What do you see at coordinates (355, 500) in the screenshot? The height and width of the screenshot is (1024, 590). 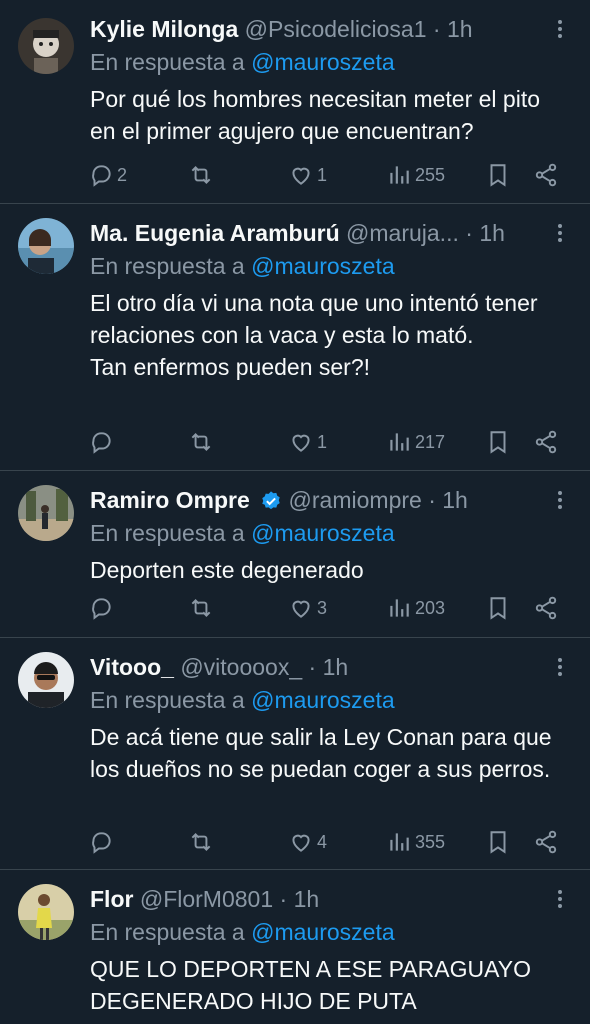 I see `user-handle: @ramiompre` at bounding box center [355, 500].